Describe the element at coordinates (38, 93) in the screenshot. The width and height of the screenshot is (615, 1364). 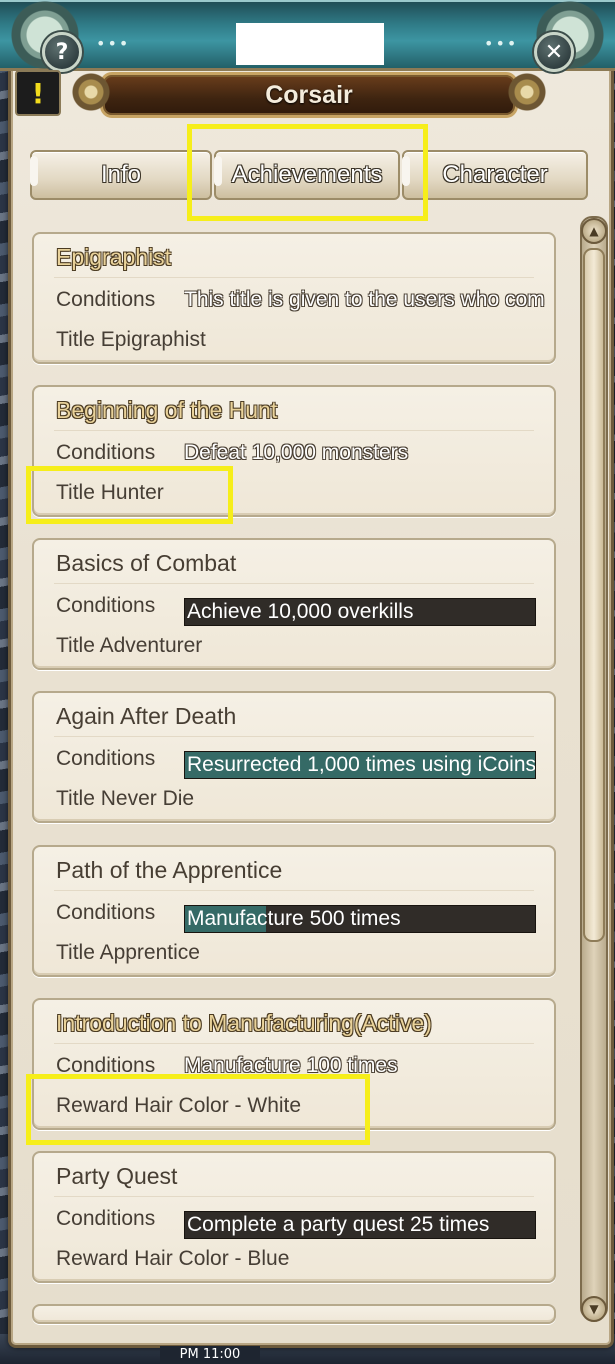
I see `alert-button: !` at that location.